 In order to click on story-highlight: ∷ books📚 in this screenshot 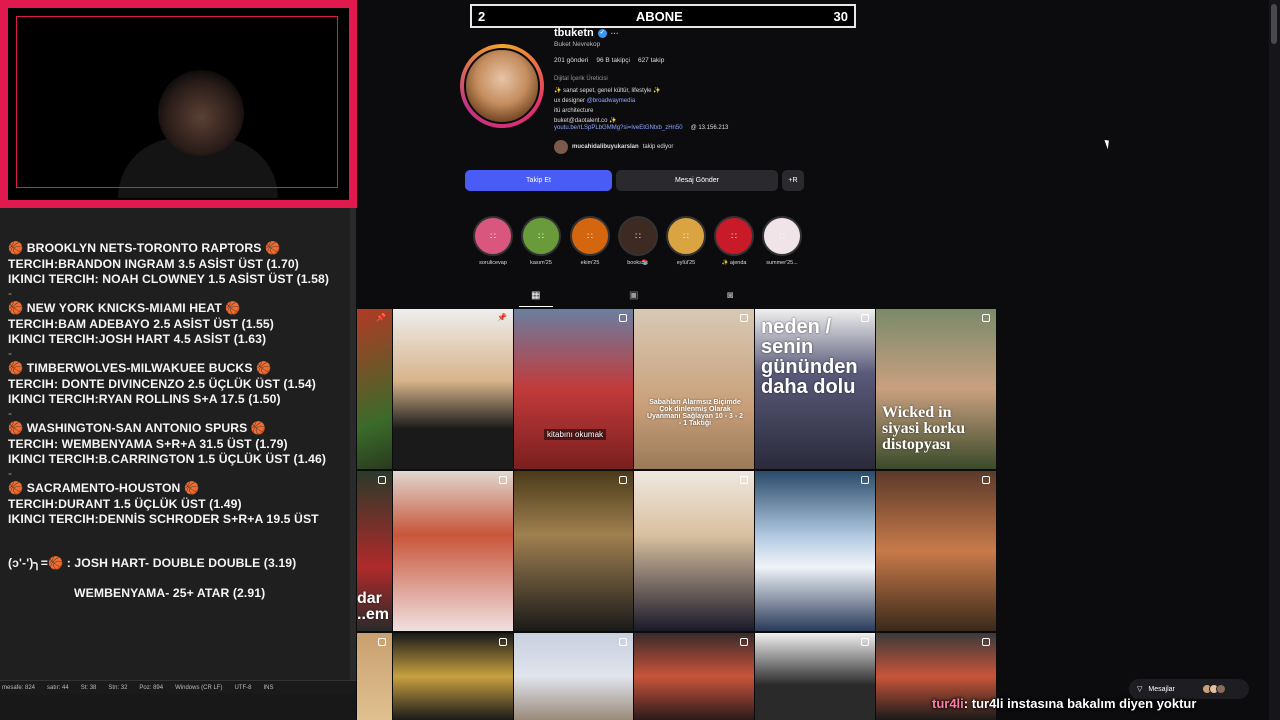, I will do `click(638, 241)`.